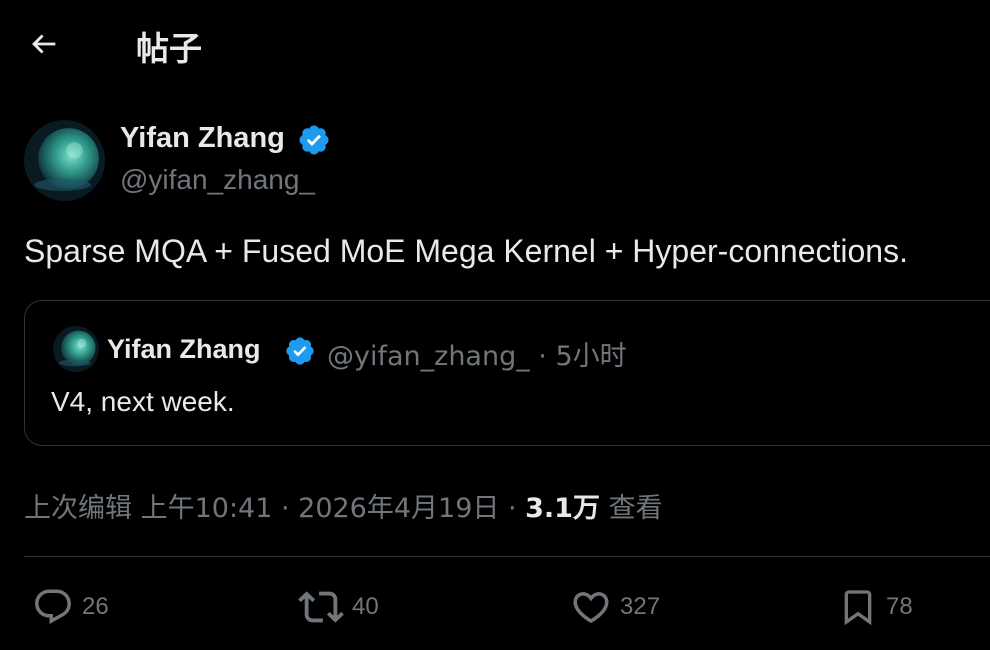  I want to click on tweet-metadata: 上次编辑 上午10:41 · 2026年4月19日 · 3.1万 查看, so click(343, 505).